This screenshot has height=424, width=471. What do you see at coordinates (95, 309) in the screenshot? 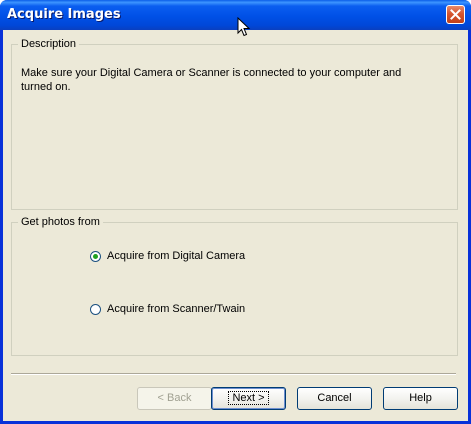
I see `scanner-radio-button` at bounding box center [95, 309].